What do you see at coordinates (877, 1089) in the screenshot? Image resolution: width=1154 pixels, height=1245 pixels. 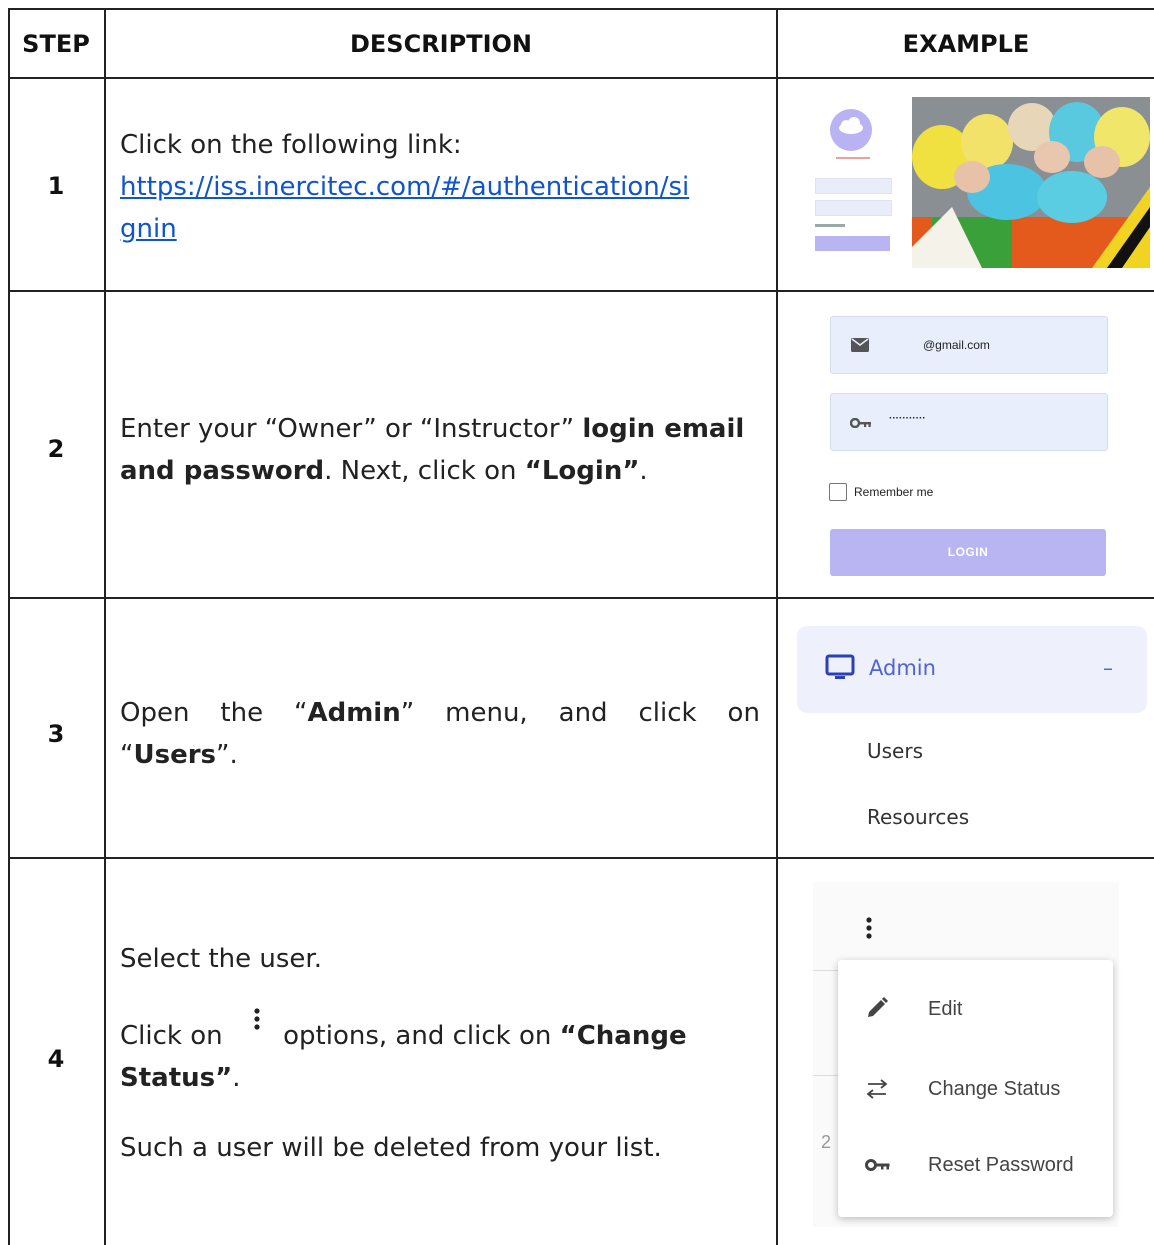 I see `swap-arrows-icon` at bounding box center [877, 1089].